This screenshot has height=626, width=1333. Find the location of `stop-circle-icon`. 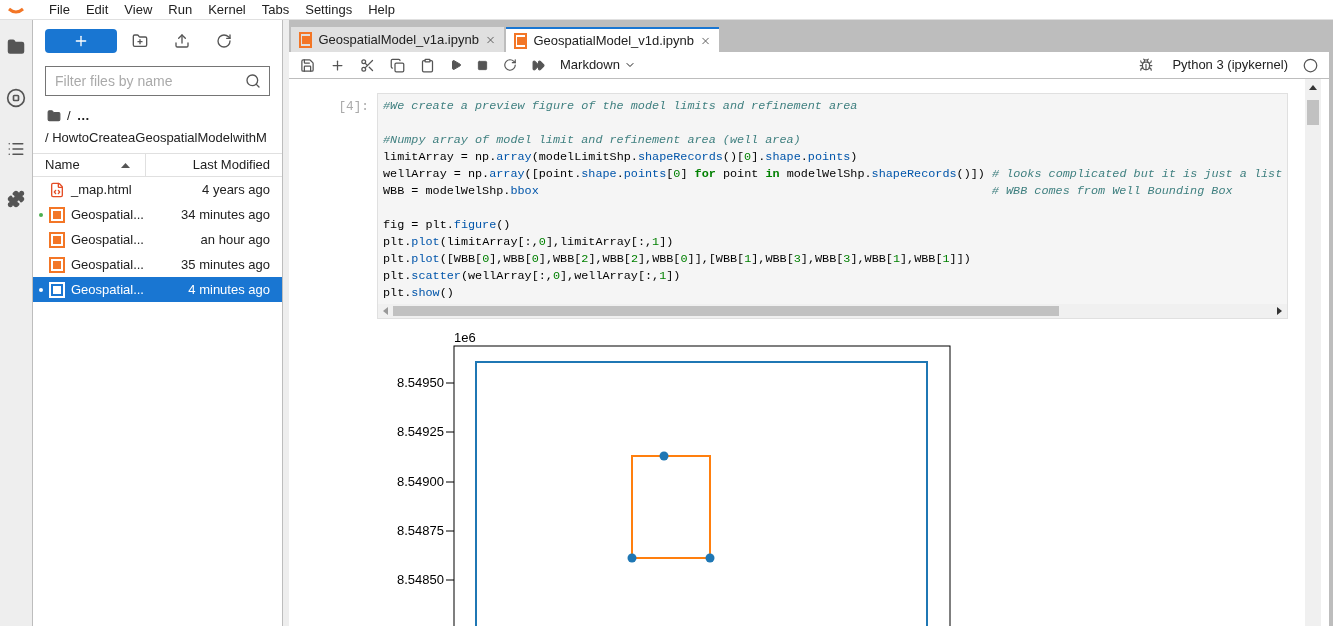

stop-circle-icon is located at coordinates (16, 98).